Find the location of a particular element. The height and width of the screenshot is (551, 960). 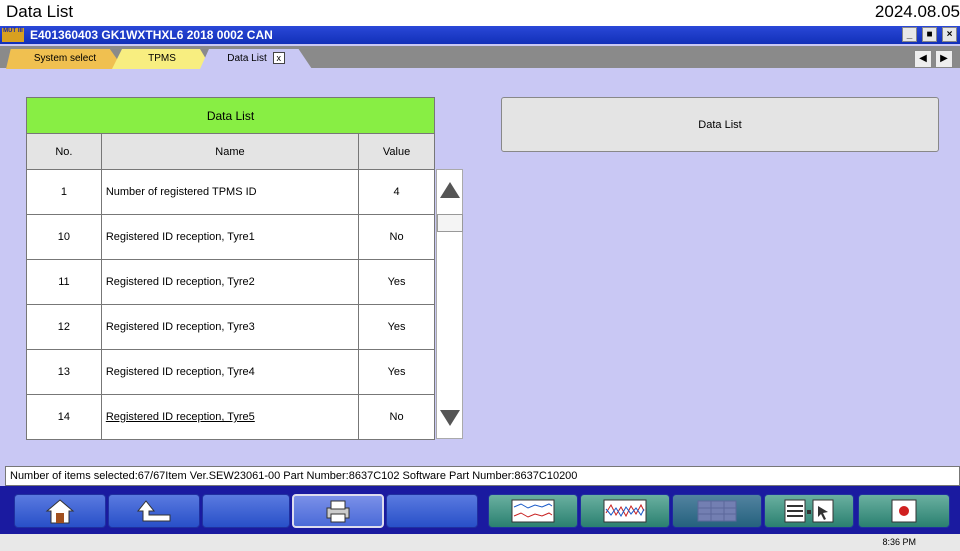

graph-button is located at coordinates (533, 511).